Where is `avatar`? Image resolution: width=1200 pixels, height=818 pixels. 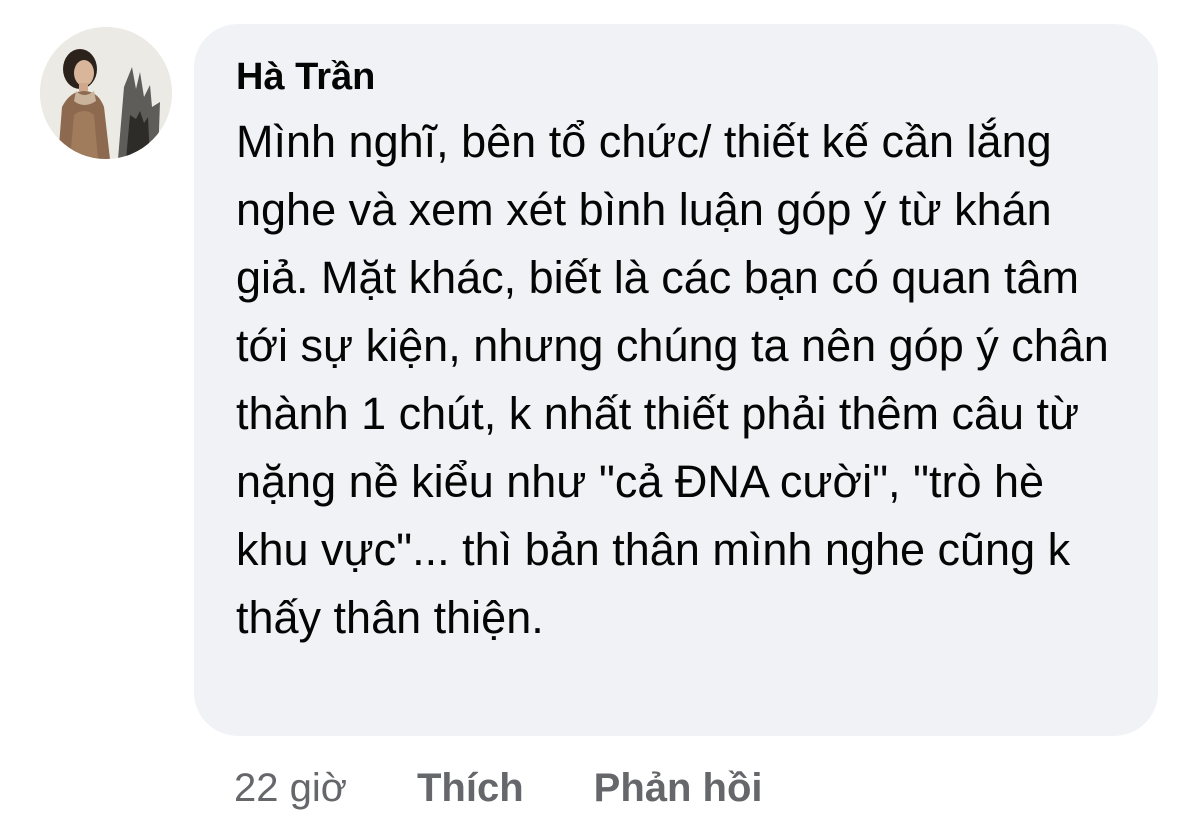 avatar is located at coordinates (106, 93).